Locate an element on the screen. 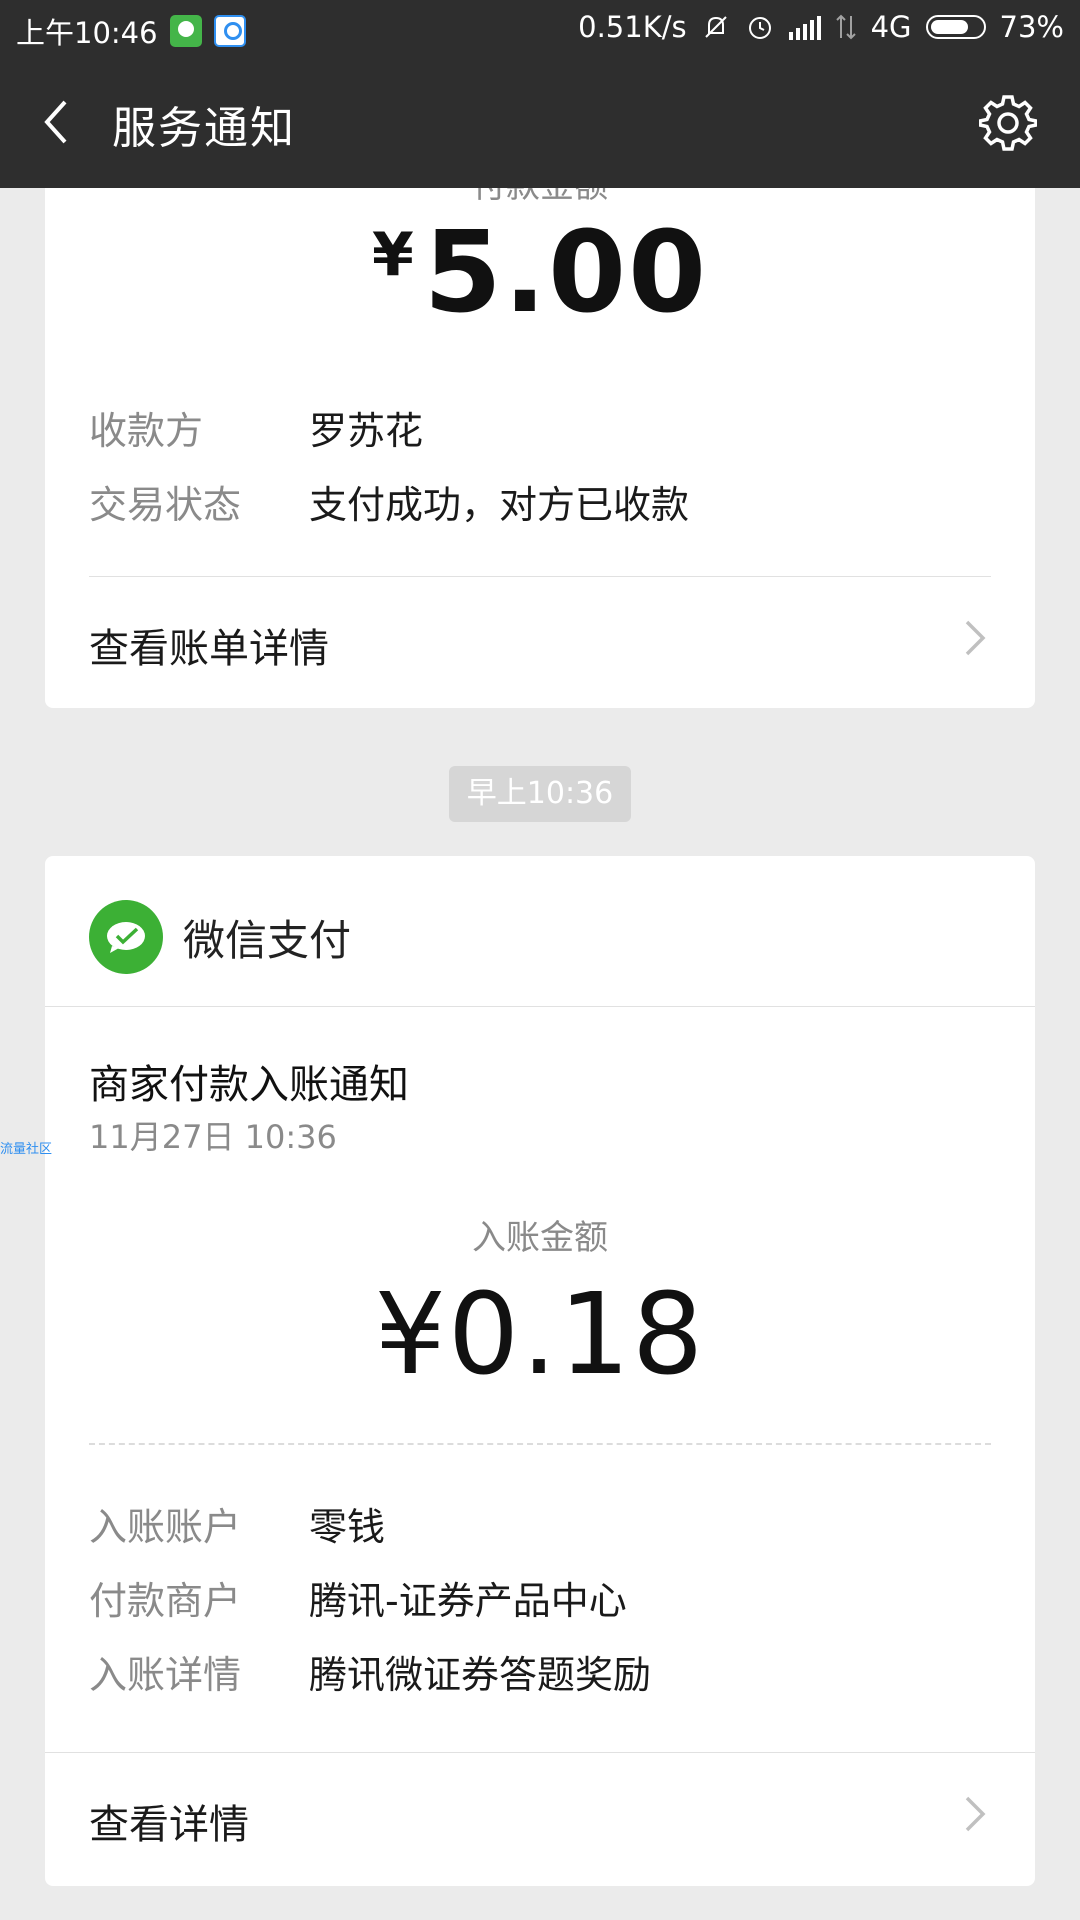 Image resolution: width=1080 pixels, height=1920 pixels. app-notification-icon is located at coordinates (229, 31).